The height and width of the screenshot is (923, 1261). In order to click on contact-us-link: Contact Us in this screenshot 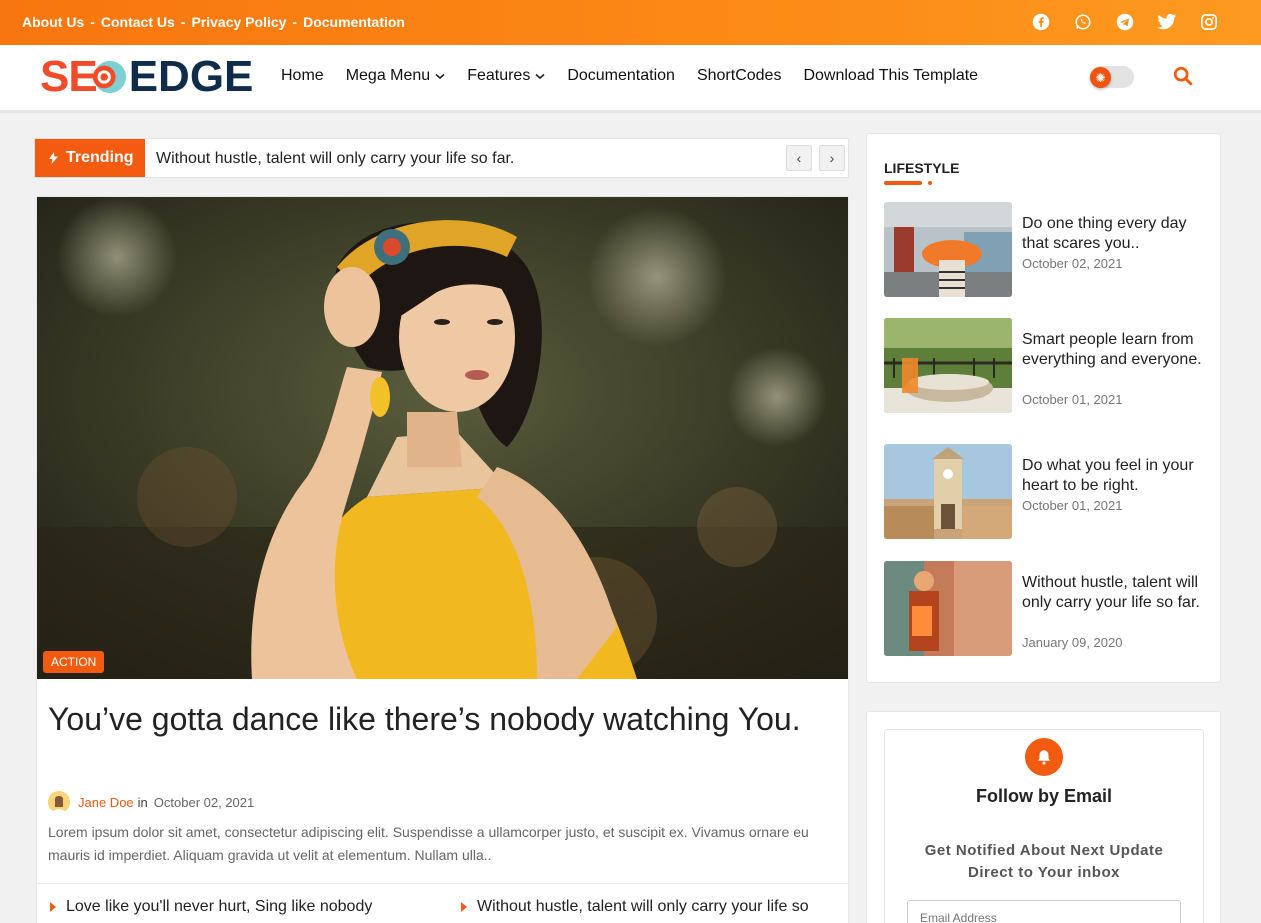, I will do `click(138, 22)`.